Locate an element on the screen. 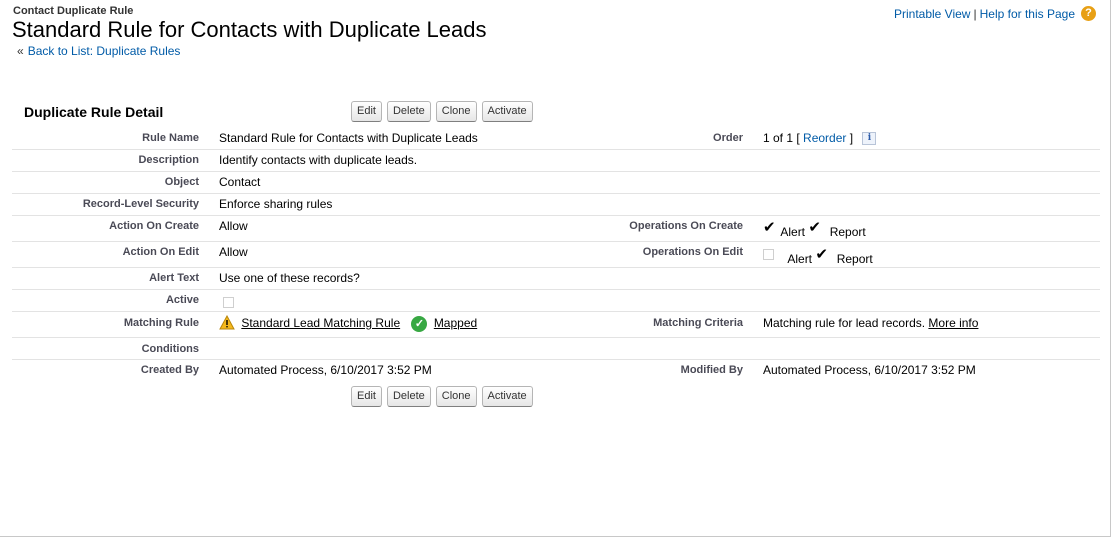 This screenshot has height=538, width=1112. detail-row: Conditions is located at coordinates (556, 349).